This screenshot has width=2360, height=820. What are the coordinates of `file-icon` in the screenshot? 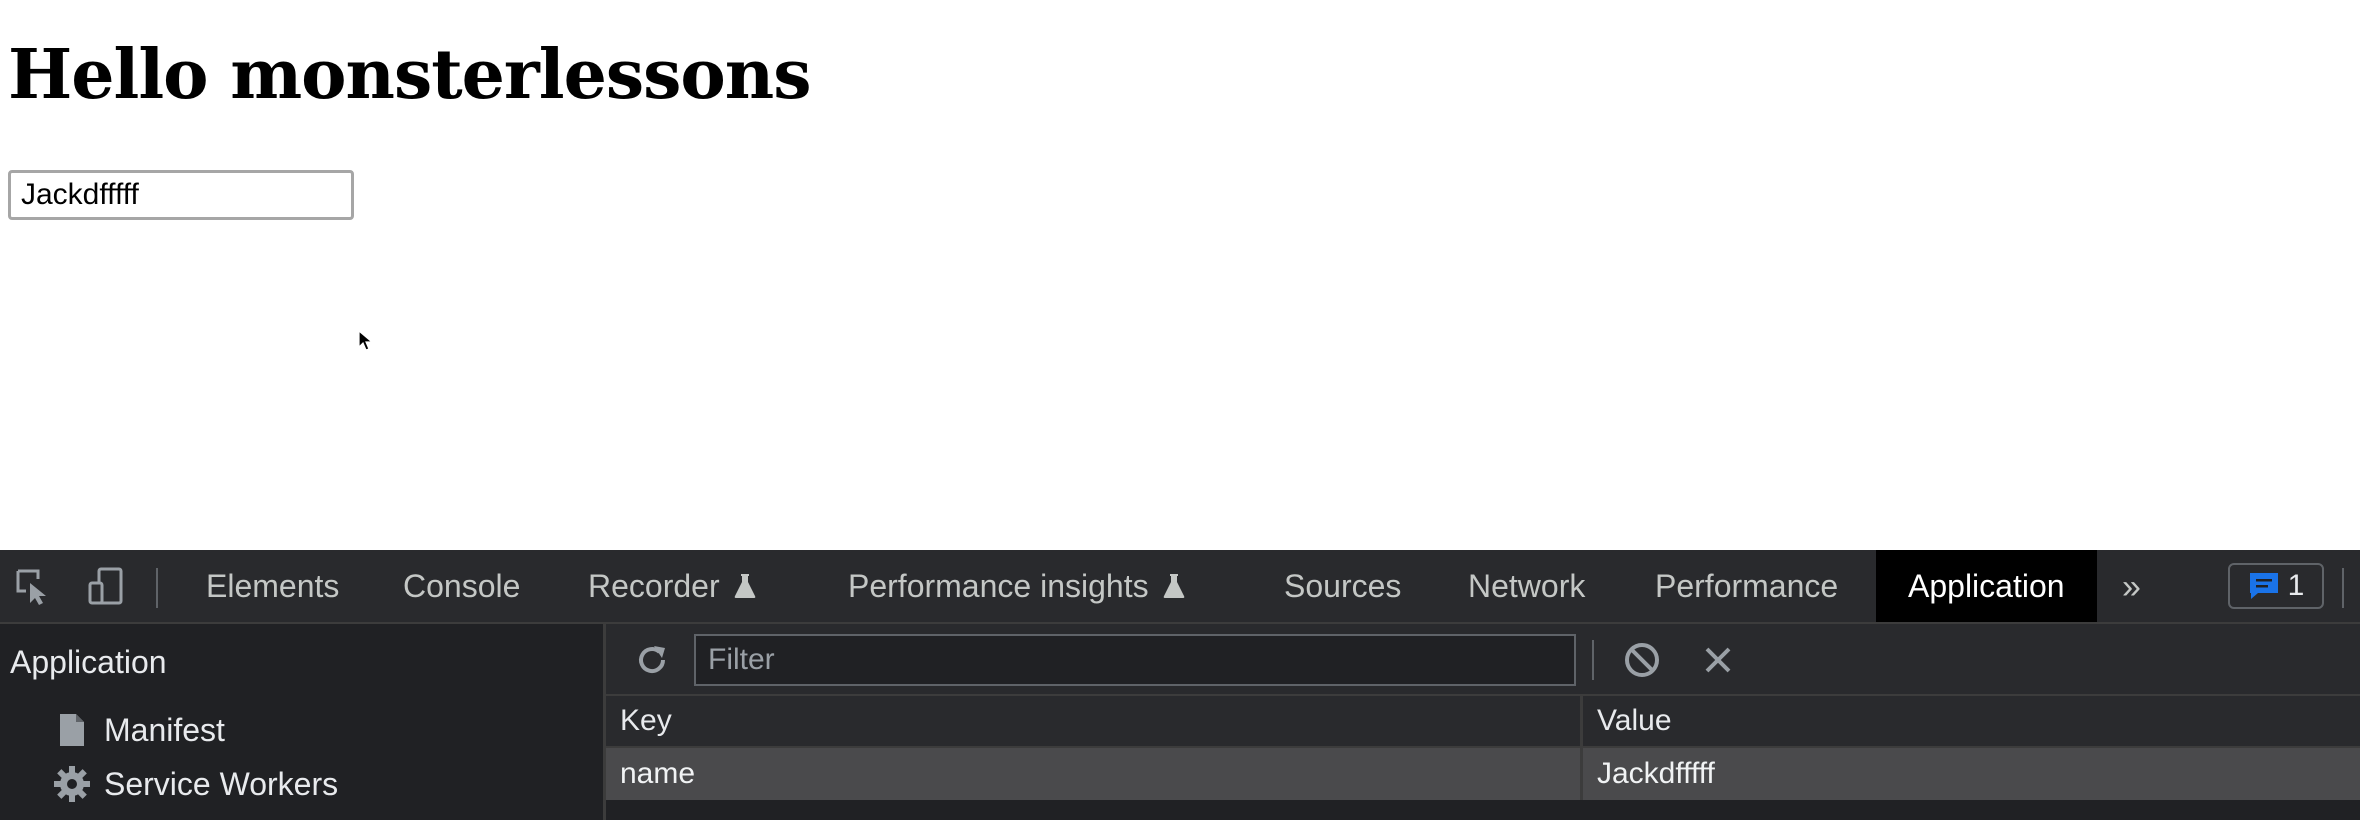 It's located at (72, 730).